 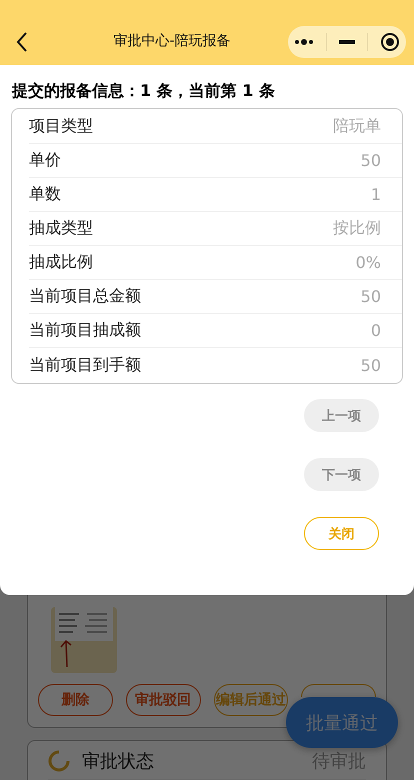 I want to click on edit-approve-button: 编辑后通过, so click(x=251, y=700).